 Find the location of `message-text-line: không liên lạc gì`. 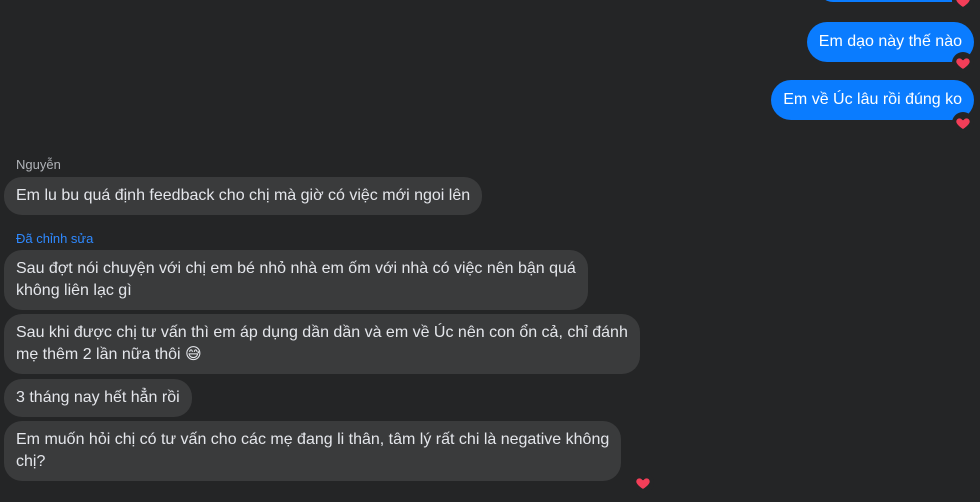

message-text-line: không liên lạc gì is located at coordinates (74, 290).